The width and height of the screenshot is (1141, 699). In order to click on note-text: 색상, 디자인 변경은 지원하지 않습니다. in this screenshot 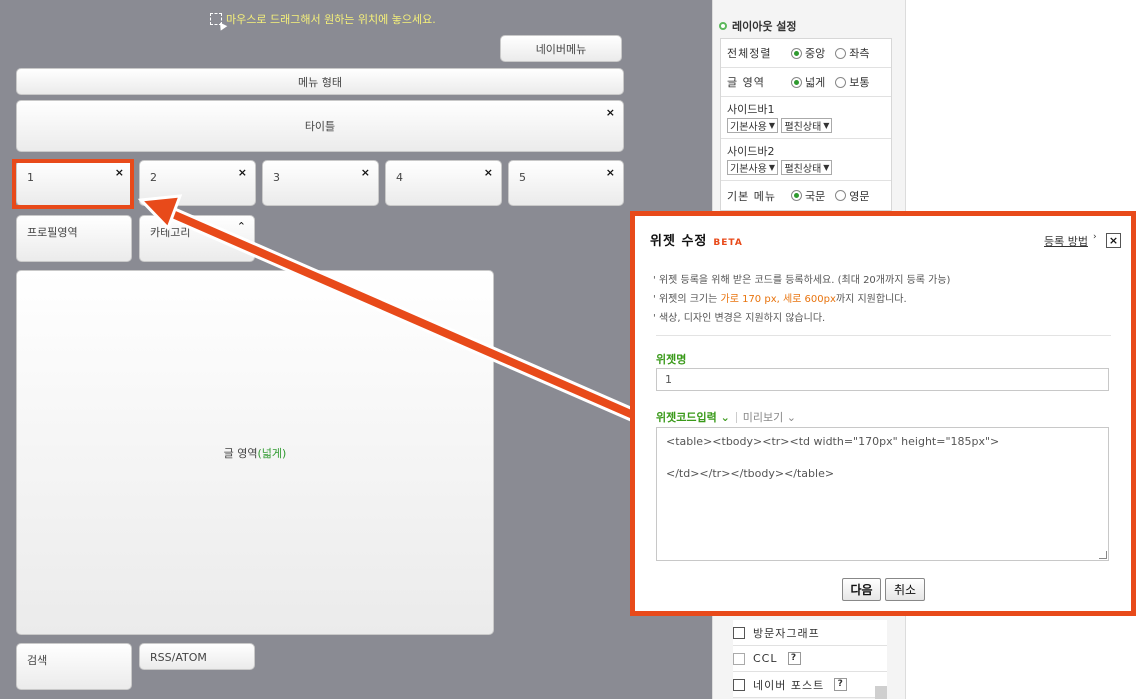, I will do `click(742, 318)`.